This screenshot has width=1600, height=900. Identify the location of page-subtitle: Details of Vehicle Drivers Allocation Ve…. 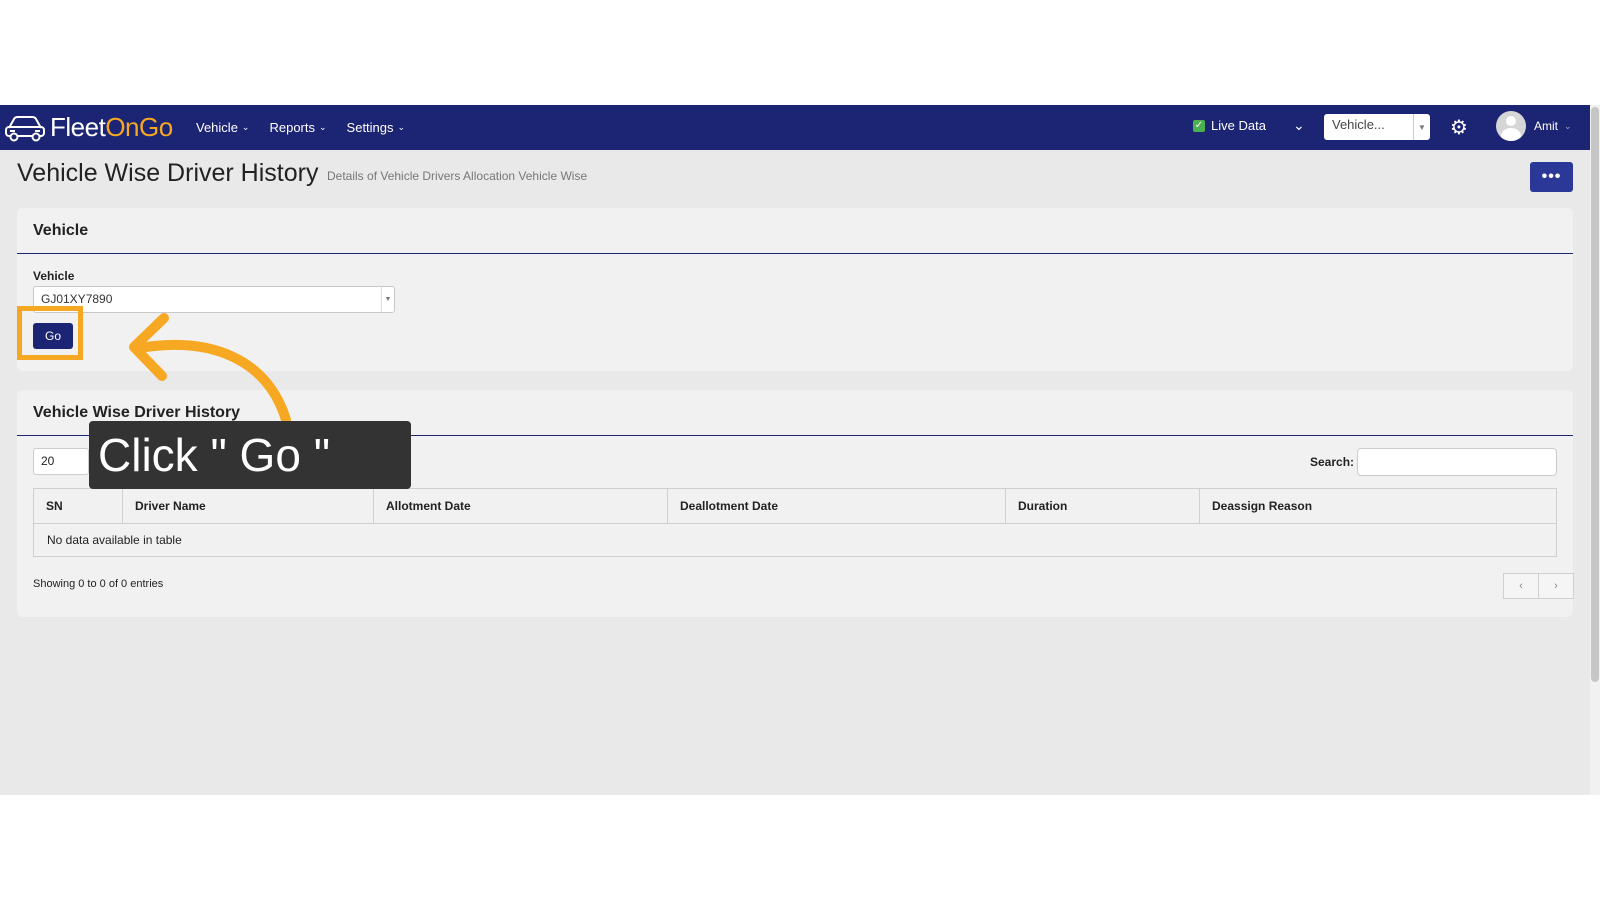
(457, 176).